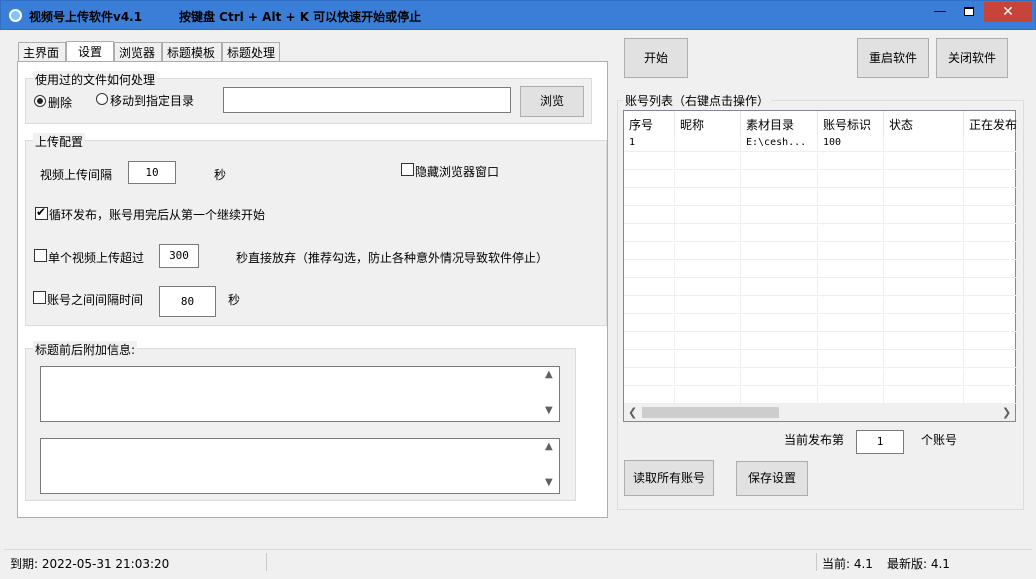 This screenshot has height=579, width=1036. What do you see at coordinates (632, 412) in the screenshot?
I see `scroll-left-icon: ❮` at bounding box center [632, 412].